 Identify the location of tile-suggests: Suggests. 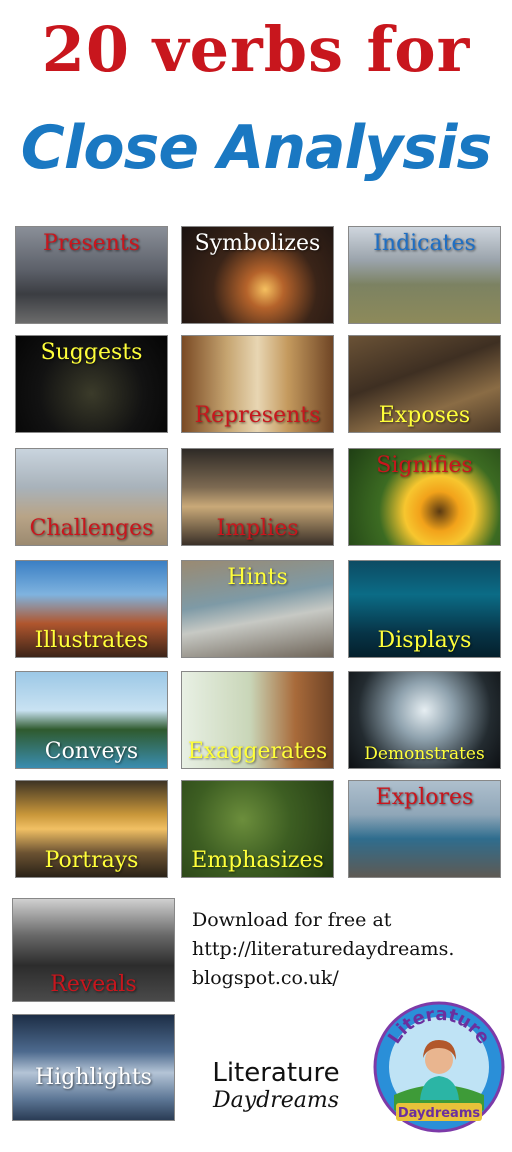
(91, 384).